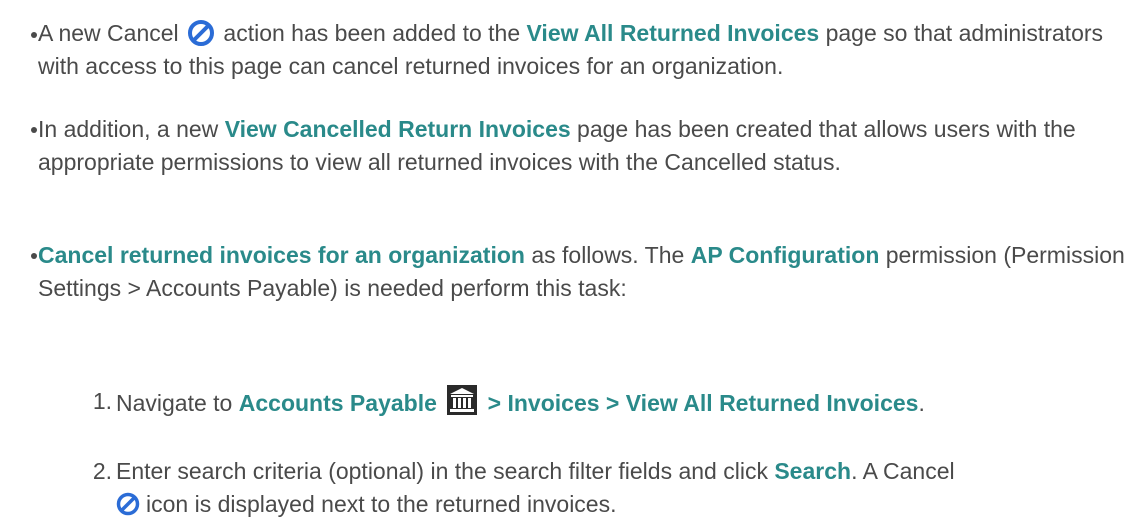 The image size is (1144, 527). What do you see at coordinates (337, 403) in the screenshot?
I see `menu-path-accounts-payable: Accounts Payable` at bounding box center [337, 403].